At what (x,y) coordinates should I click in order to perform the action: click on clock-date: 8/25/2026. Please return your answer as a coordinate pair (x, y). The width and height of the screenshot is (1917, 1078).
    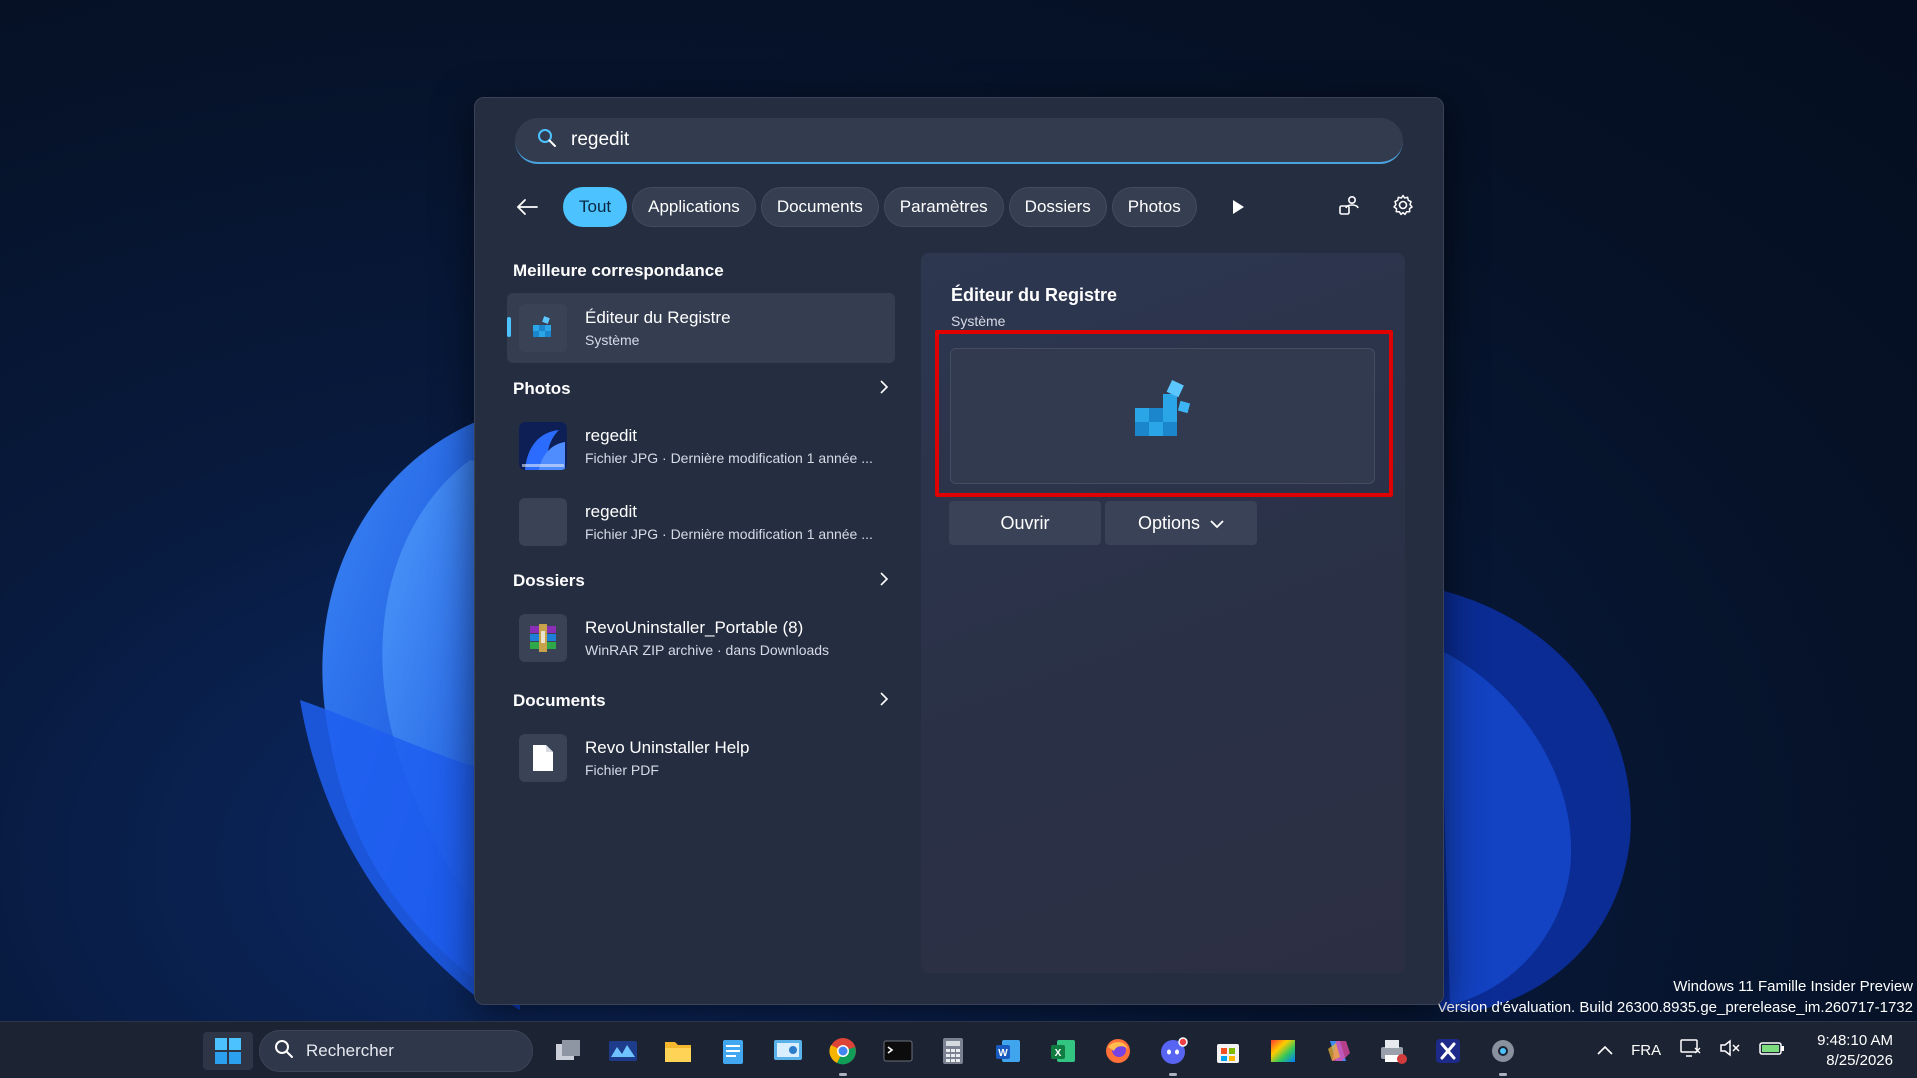
    Looking at the image, I should click on (1859, 1060).